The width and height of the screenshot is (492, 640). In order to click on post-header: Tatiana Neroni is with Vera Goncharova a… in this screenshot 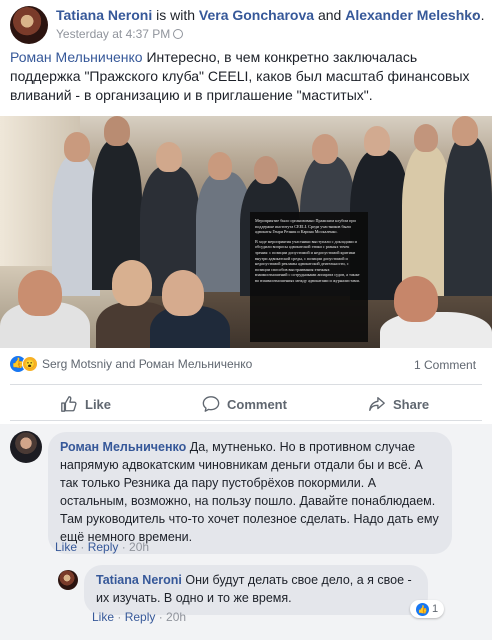, I will do `click(246, 22)`.